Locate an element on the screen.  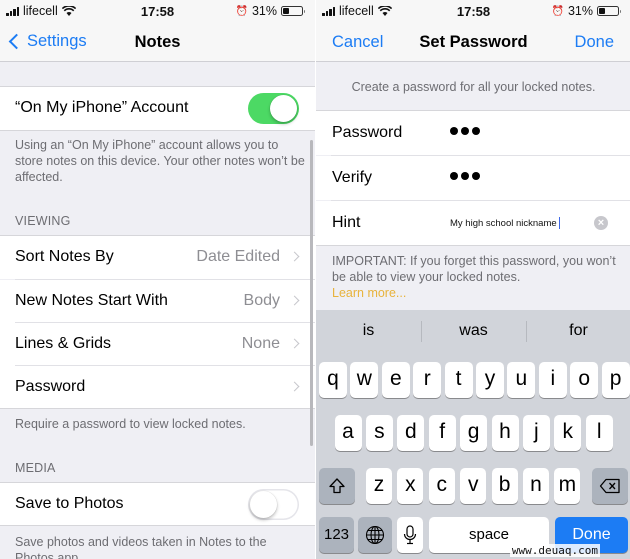
prediction-was: was is located at coordinates (473, 331).